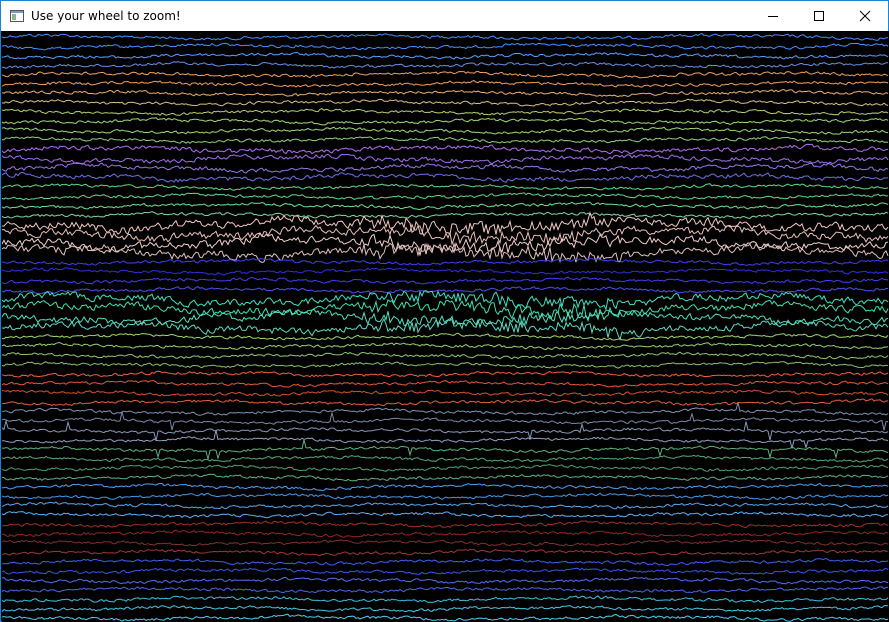  What do you see at coordinates (444, 16) in the screenshot?
I see `title-bar: Use your wheel to zoom!` at bounding box center [444, 16].